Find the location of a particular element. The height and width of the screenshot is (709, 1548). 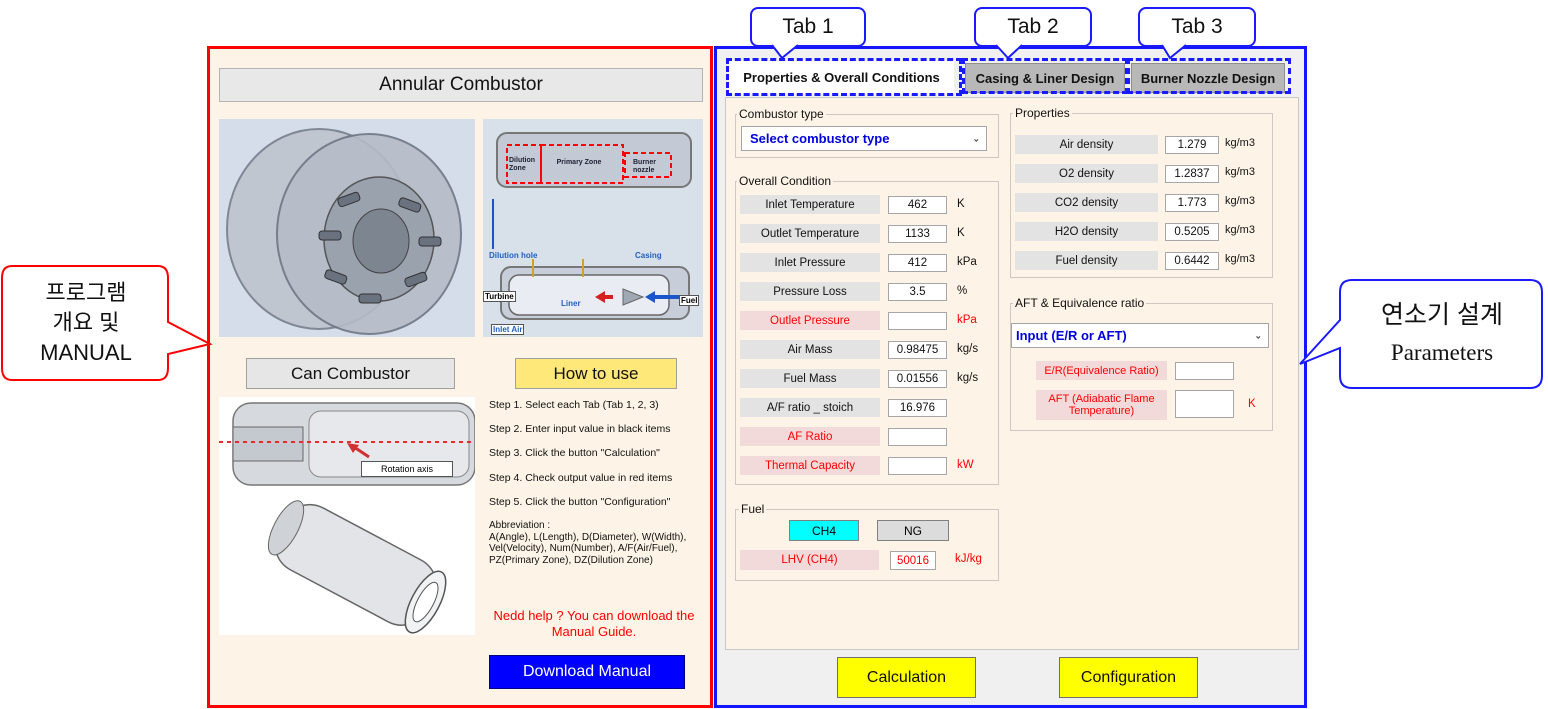

overview-manual-callout: 프로그램 개요 및 MANUAL is located at coordinates (86, 322).